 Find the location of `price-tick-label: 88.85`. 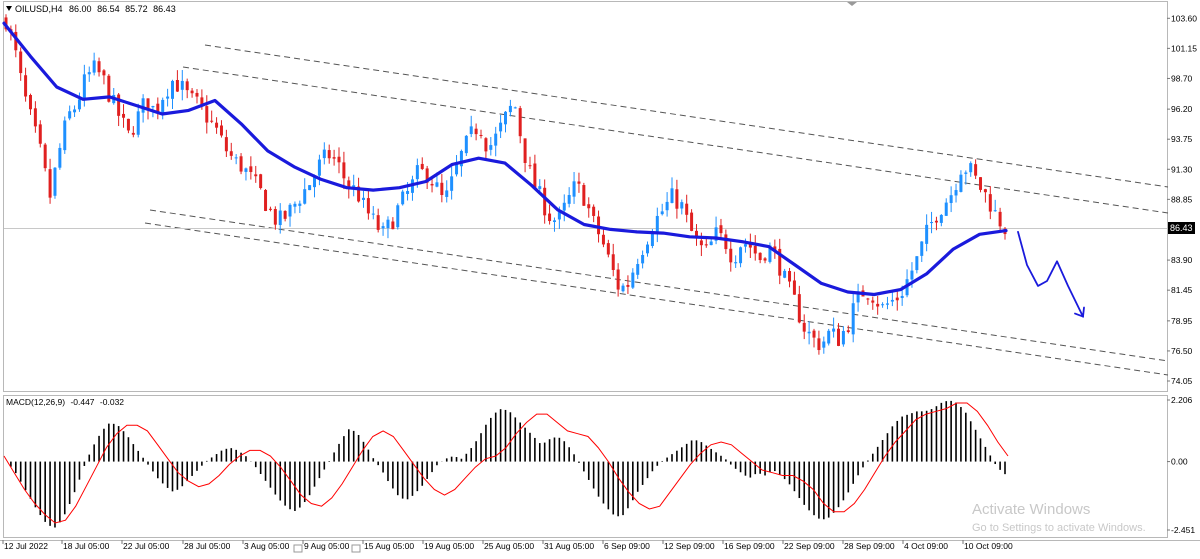

price-tick-label: 88.85 is located at coordinates (1182, 199).